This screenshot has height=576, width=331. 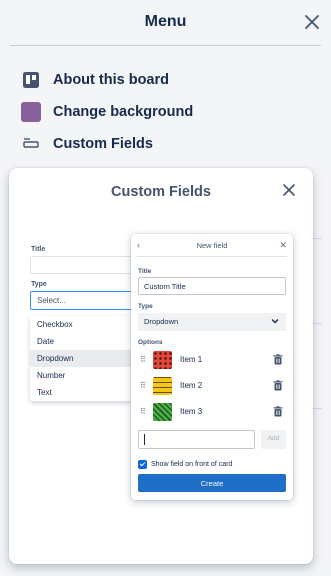 I want to click on type-option-checkbox: Checkbox, so click(x=82, y=324).